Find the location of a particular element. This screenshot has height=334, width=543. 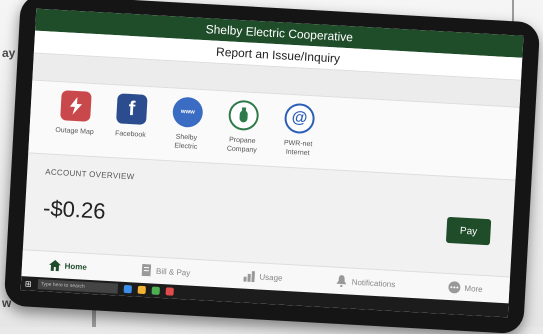

tab-label: Bill & Pay is located at coordinates (173, 272).